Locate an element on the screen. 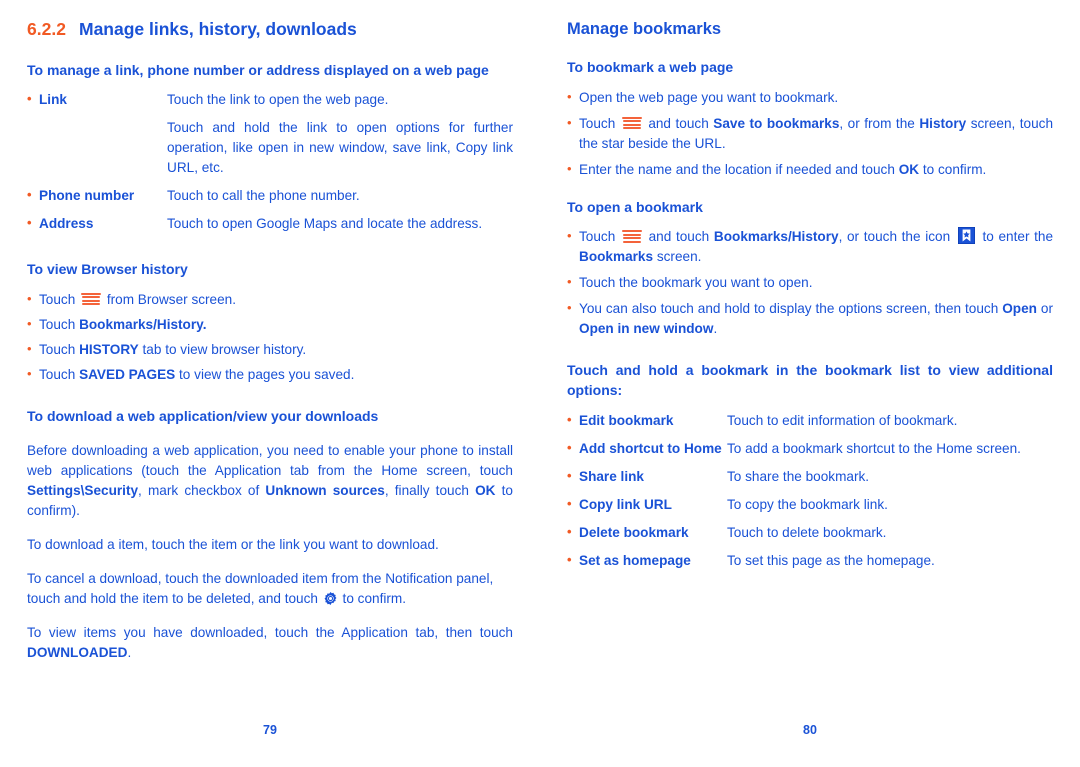 The image size is (1080, 767). list-item: Touch Bookmarks/History. is located at coordinates (270, 324).